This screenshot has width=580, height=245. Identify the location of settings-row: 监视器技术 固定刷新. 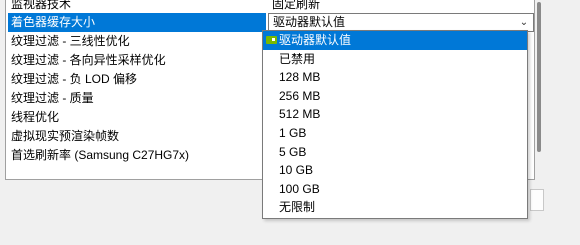
(270, 7).